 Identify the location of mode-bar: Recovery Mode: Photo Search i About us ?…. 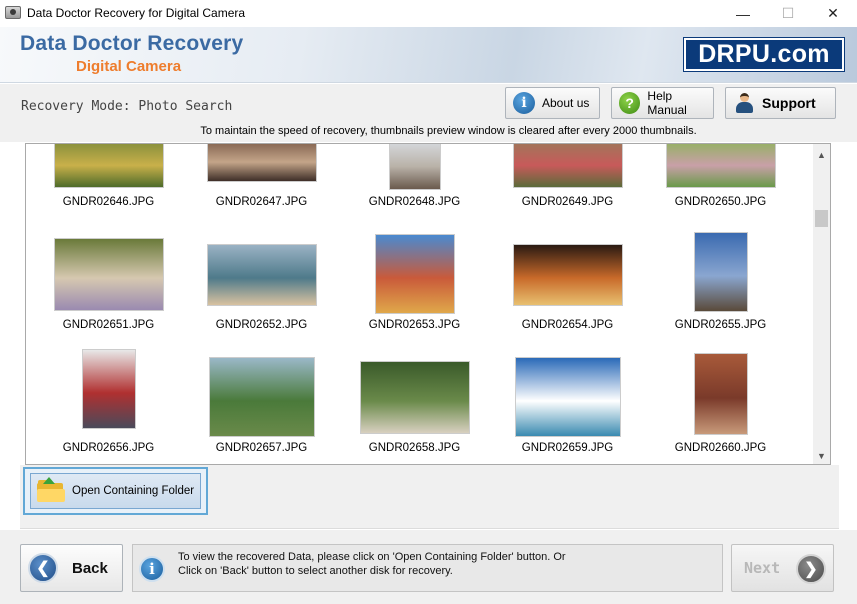
(428, 103).